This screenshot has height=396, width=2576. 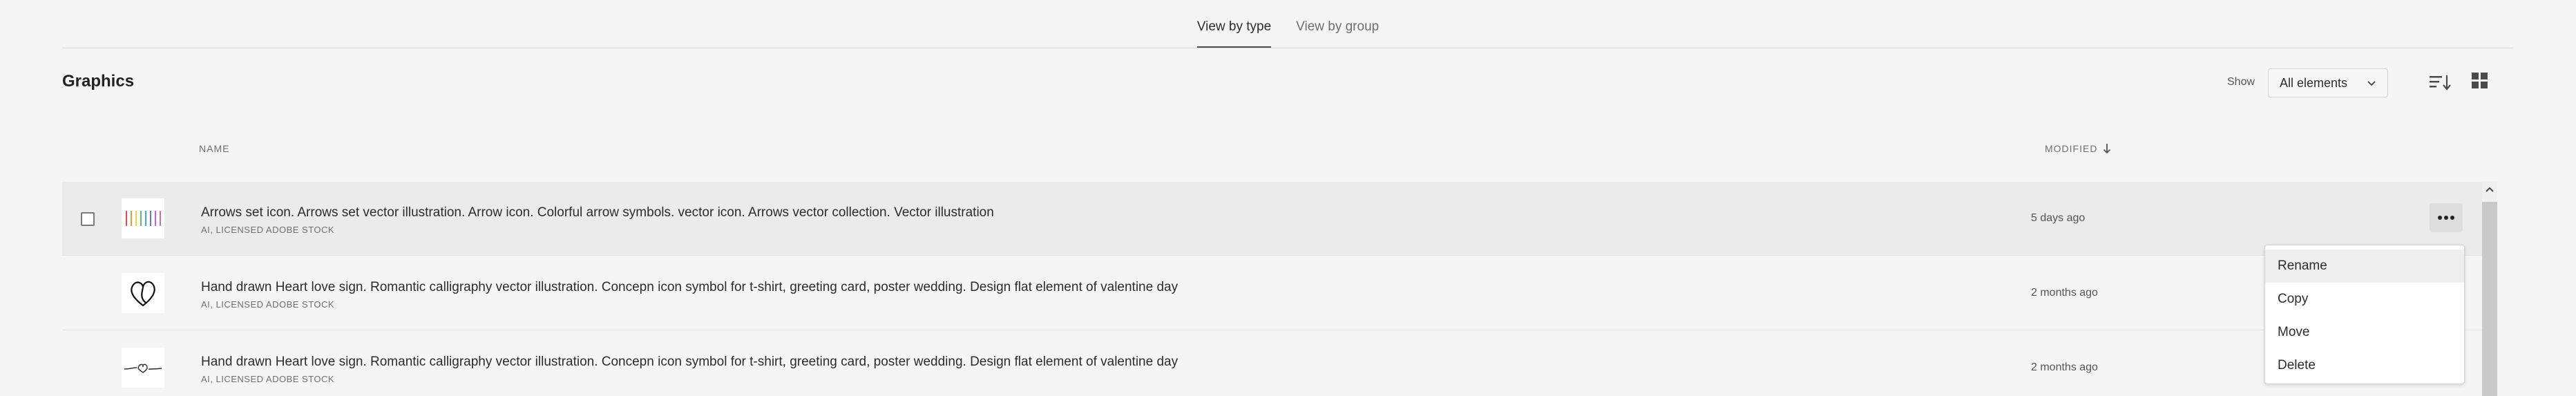 I want to click on tab-view-by-type: View by type, so click(x=1234, y=33).